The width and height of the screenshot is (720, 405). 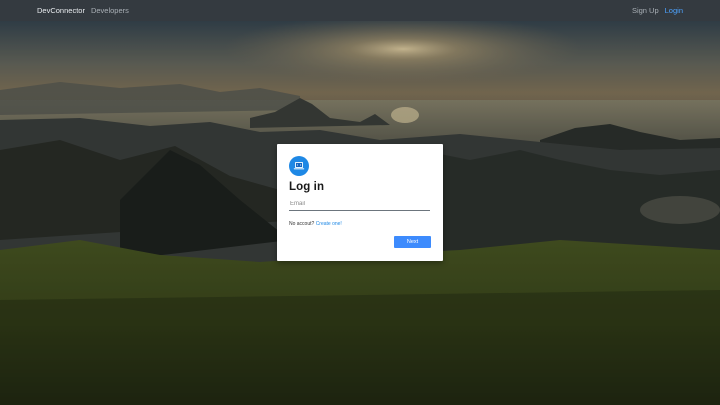 What do you see at coordinates (329, 224) in the screenshot?
I see `create-account-link: Create one!` at bounding box center [329, 224].